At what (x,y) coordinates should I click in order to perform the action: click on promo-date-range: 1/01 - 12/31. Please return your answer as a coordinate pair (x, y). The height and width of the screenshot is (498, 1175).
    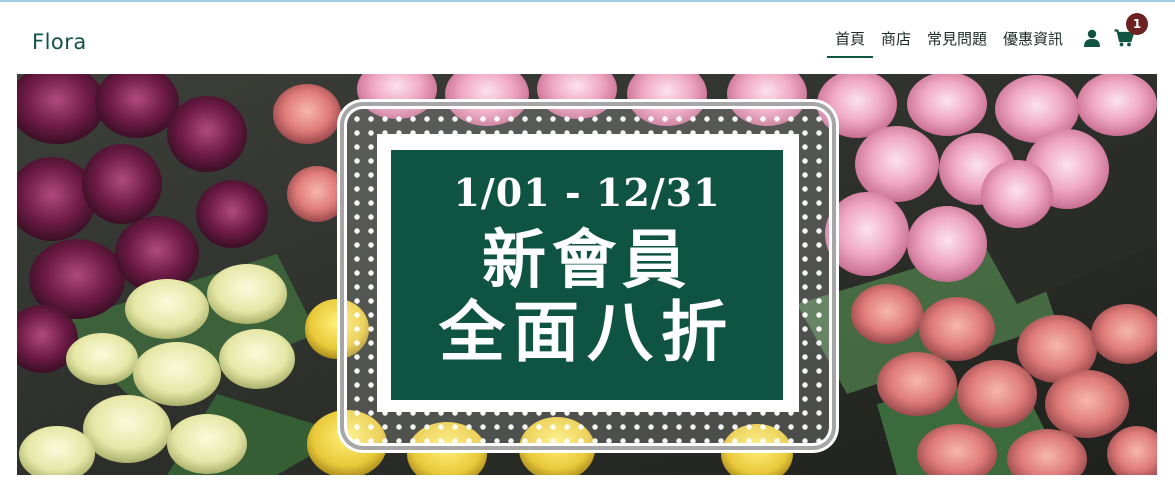
    Looking at the image, I should click on (587, 192).